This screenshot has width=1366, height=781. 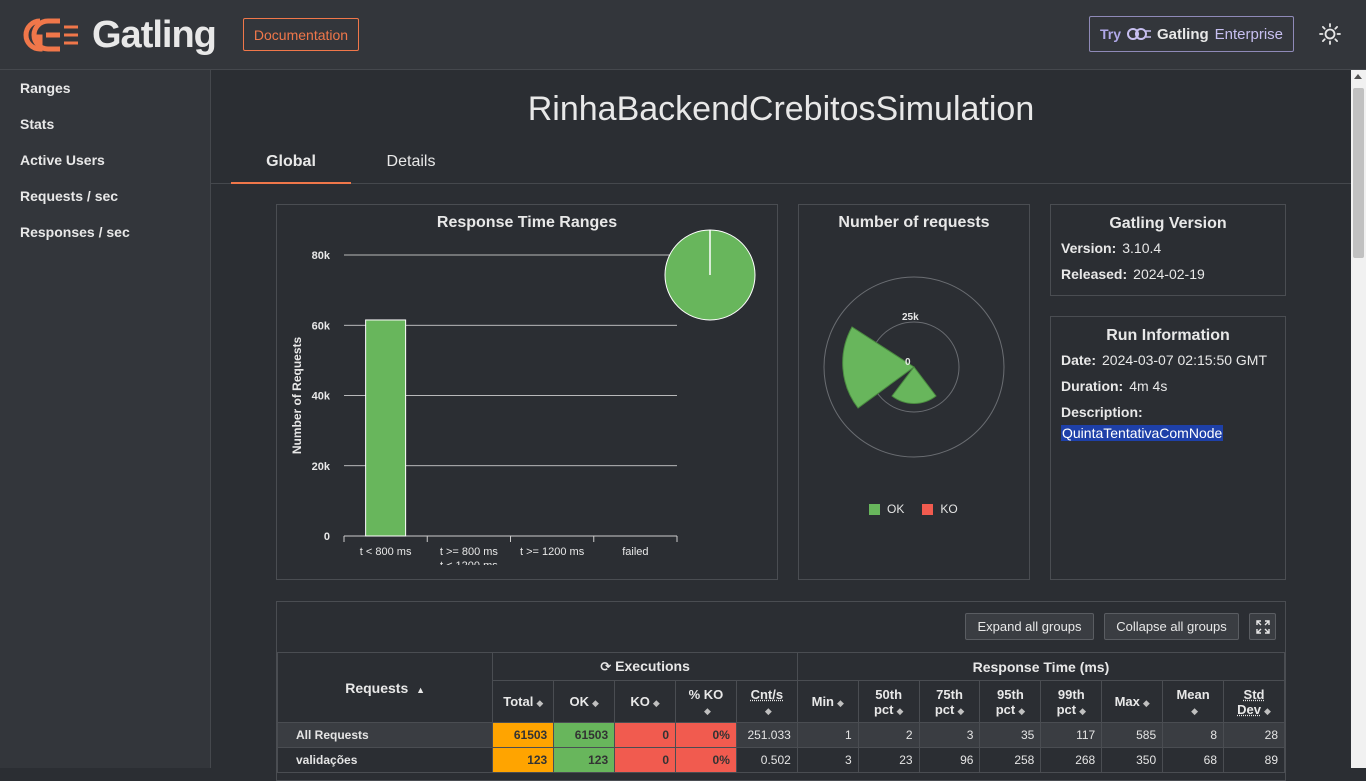 What do you see at coordinates (321, 467) in the screenshot?
I see `y-tick-label: 20k` at bounding box center [321, 467].